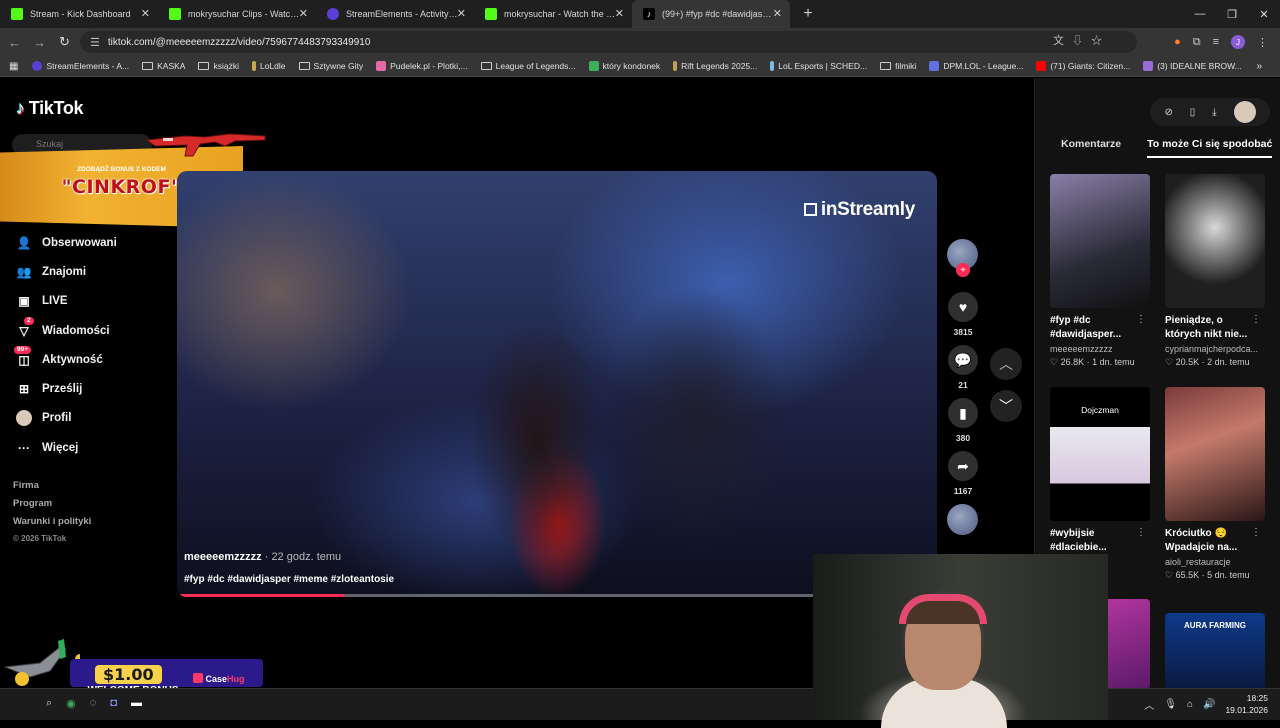 This screenshot has height=728, width=1280. What do you see at coordinates (963, 270) in the screenshot?
I see `follow-plus-icon: +` at bounding box center [963, 270].